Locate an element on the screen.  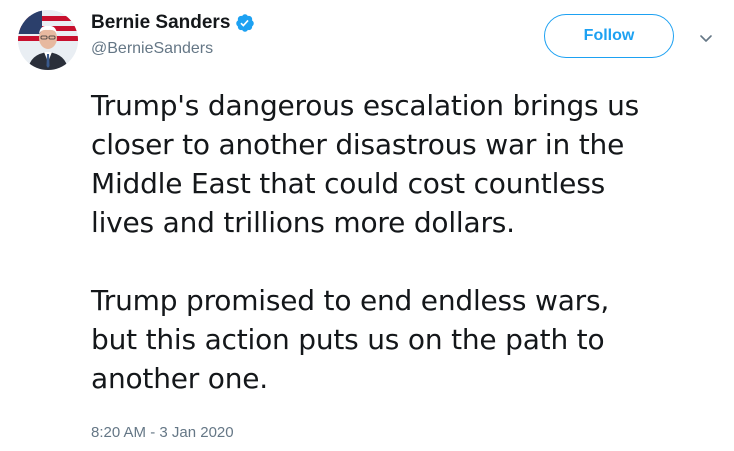
avatar-icon is located at coordinates (48, 40).